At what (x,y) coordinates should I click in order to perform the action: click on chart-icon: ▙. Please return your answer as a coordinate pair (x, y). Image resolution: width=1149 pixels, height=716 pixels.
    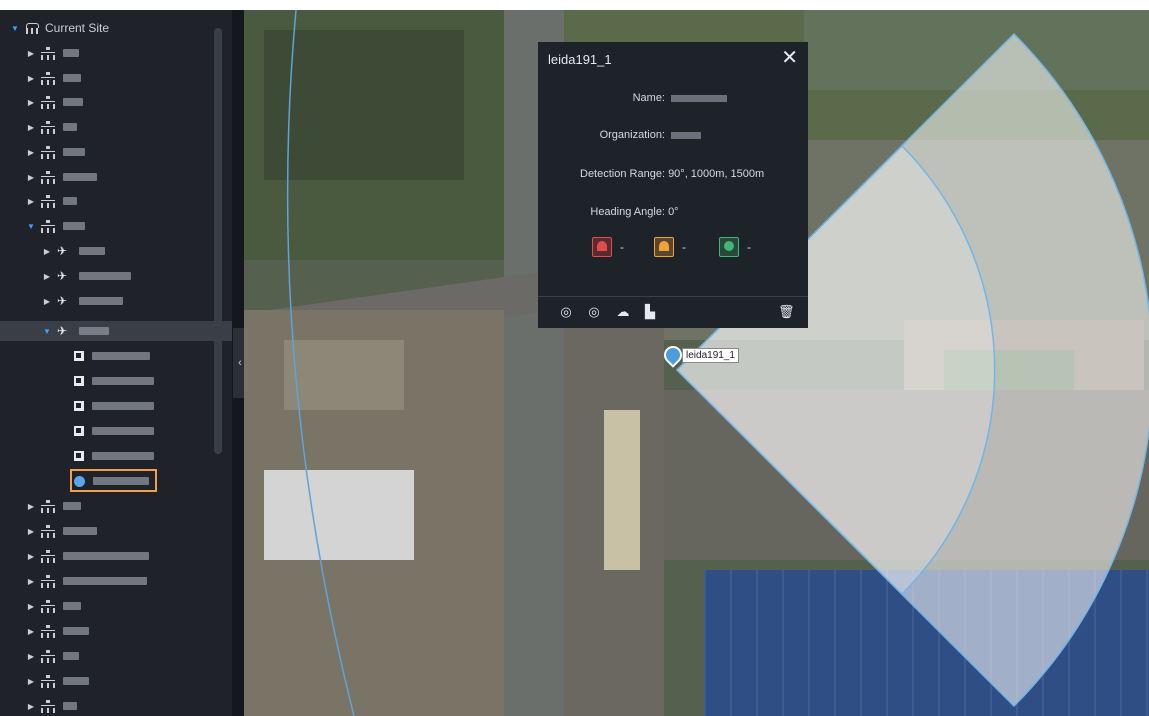
    Looking at the image, I should click on (650, 312).